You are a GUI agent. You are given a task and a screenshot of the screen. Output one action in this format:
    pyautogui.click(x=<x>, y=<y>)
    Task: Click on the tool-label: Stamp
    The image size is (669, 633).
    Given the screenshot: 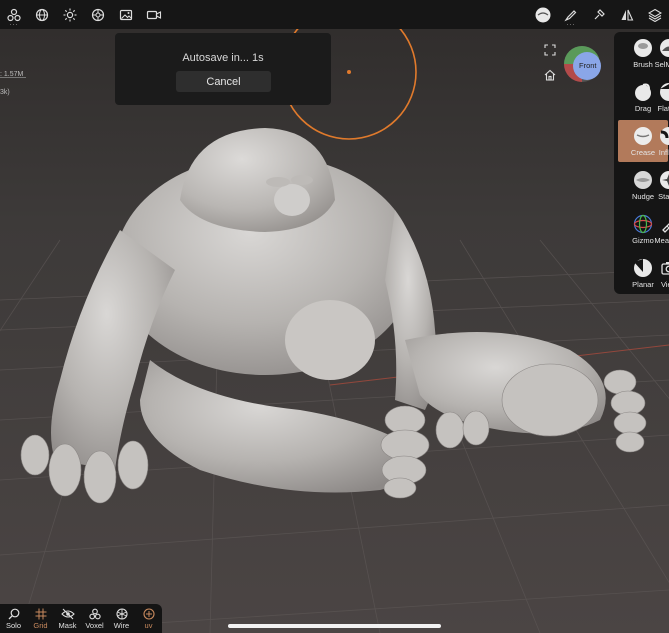 What is the action you would take?
    pyautogui.click(x=663, y=196)
    